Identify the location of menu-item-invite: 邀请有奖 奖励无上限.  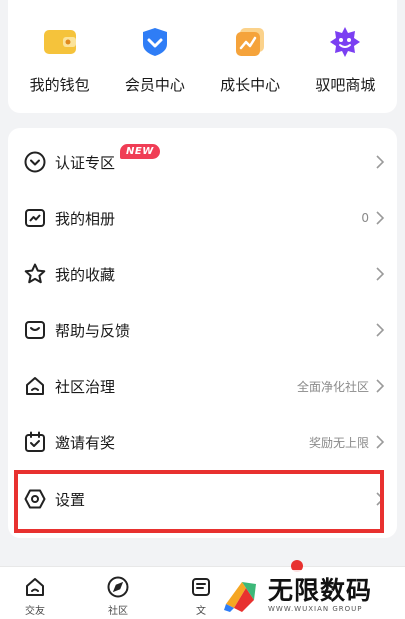
(202, 442).